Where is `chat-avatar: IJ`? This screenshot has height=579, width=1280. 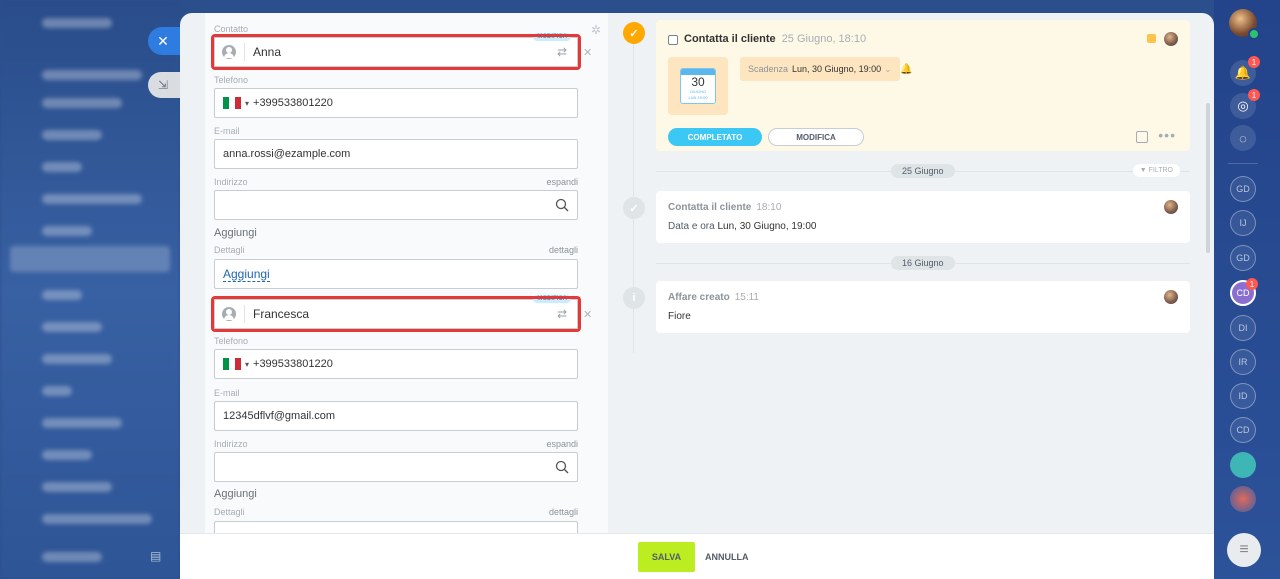 chat-avatar: IJ is located at coordinates (1243, 223).